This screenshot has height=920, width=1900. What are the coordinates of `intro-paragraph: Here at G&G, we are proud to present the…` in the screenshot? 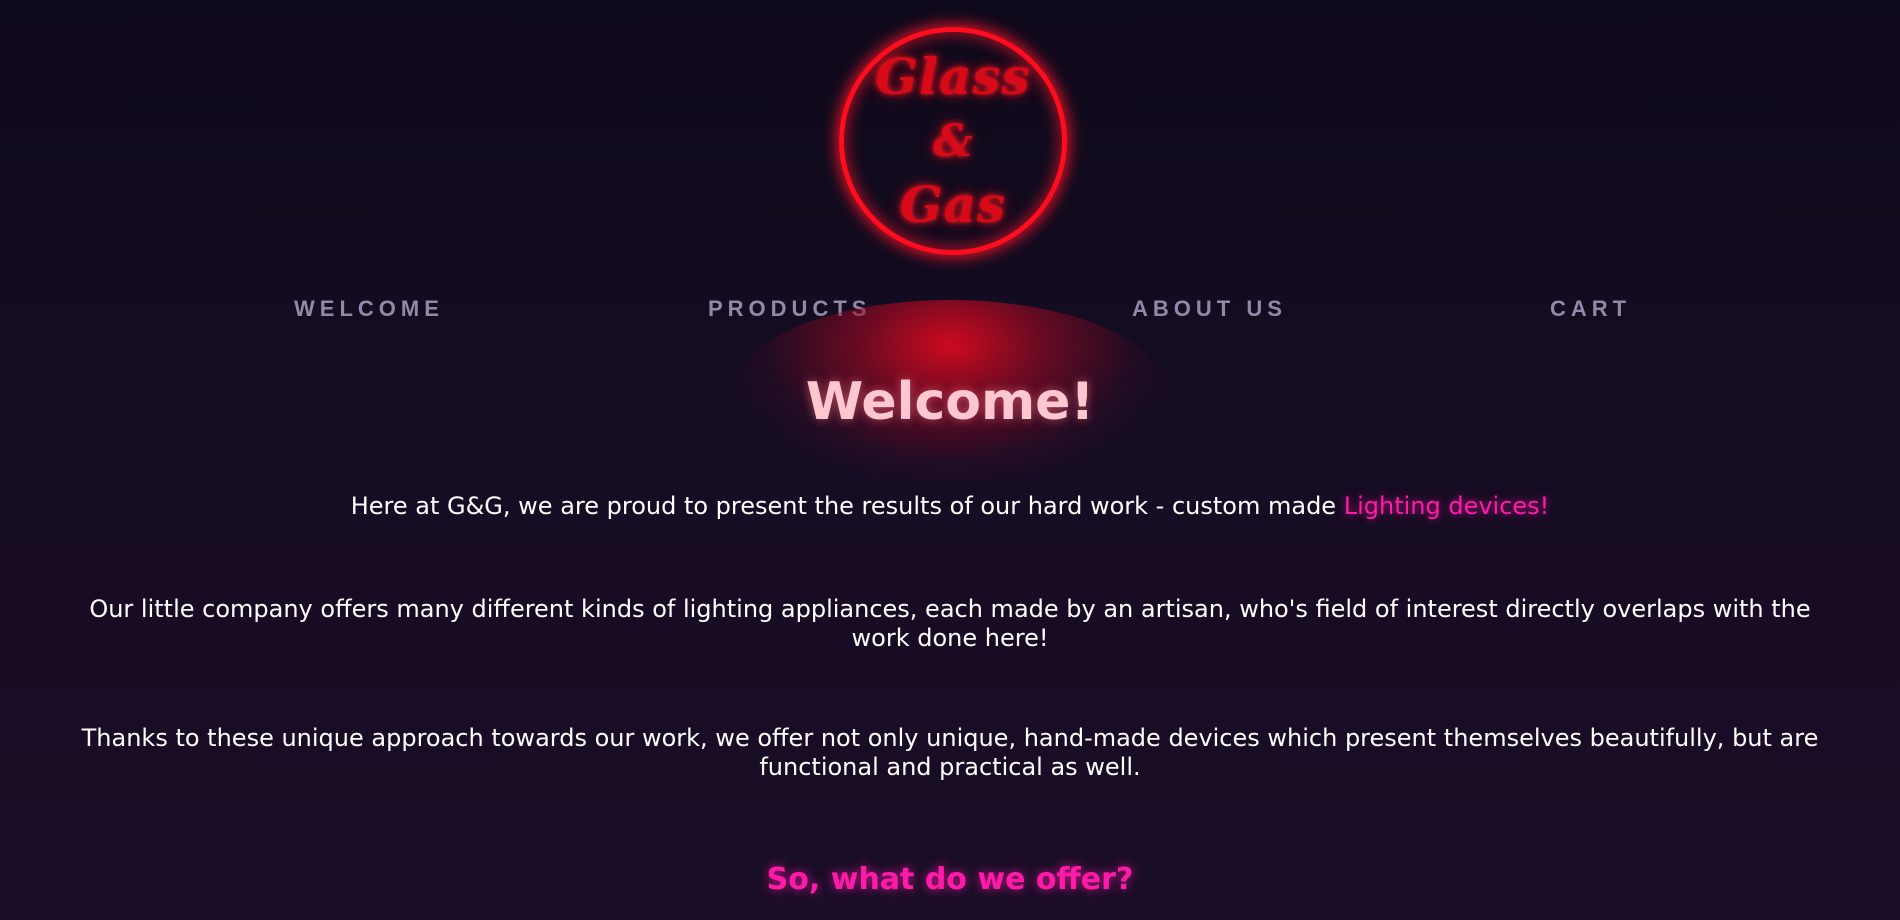 It's located at (950, 506).